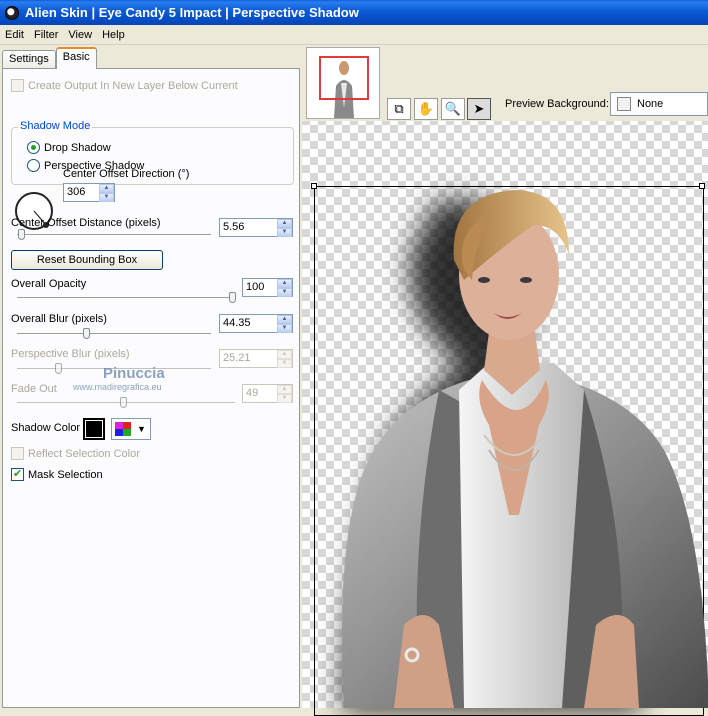  I want to click on tab-basic: Basic, so click(76, 58).